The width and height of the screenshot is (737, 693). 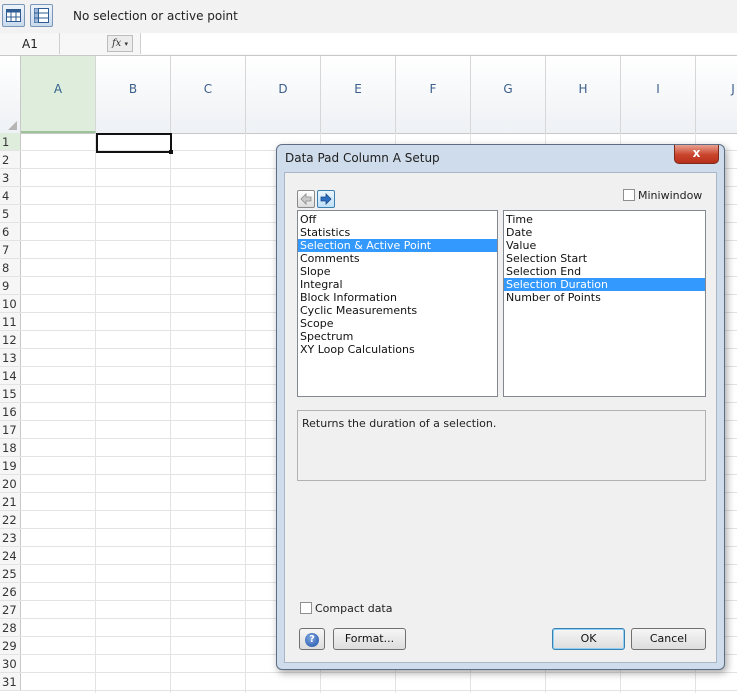 What do you see at coordinates (10, 231) in the screenshot?
I see `row-header: 6` at bounding box center [10, 231].